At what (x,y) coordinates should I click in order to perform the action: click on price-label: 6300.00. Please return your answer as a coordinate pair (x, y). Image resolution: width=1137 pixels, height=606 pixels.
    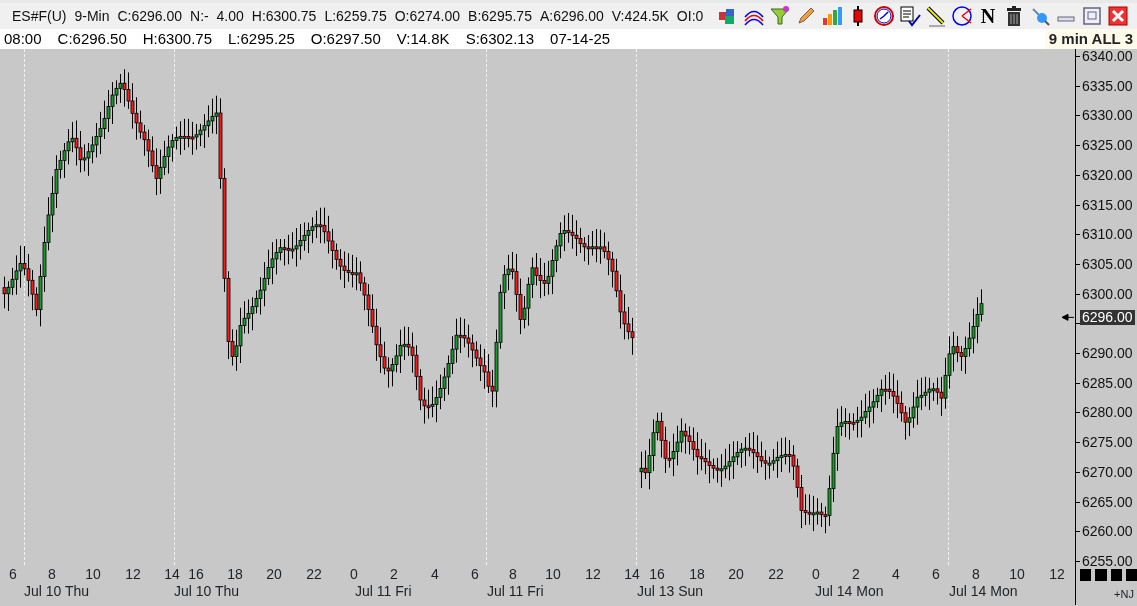
    Looking at the image, I should click on (1107, 293).